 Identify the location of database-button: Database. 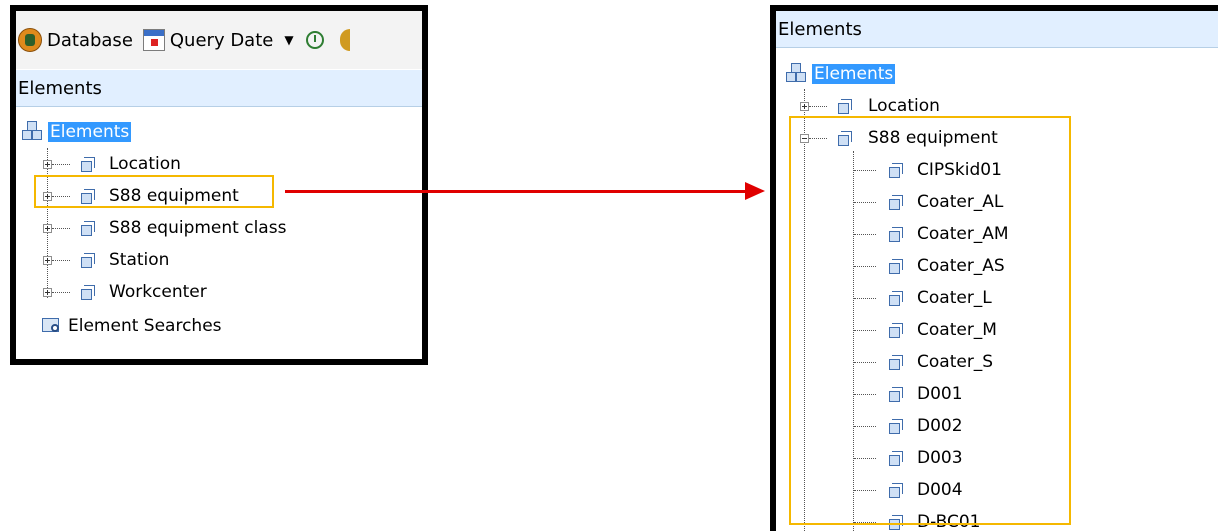
(75, 40).